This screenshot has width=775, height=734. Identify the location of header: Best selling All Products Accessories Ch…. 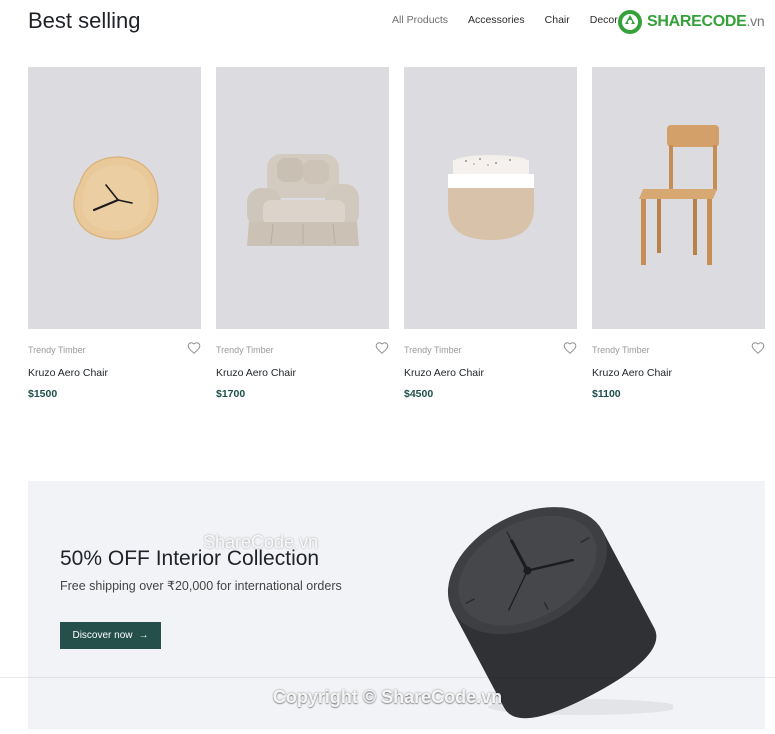
(387, 24).